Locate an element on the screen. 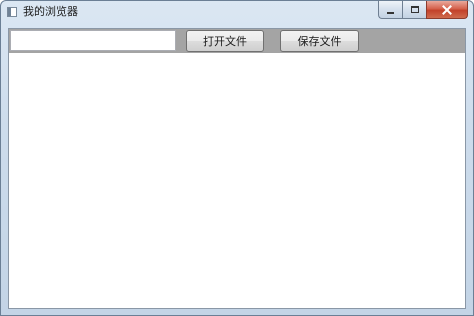  window-title: 我的浏览器 is located at coordinates (50, 11).